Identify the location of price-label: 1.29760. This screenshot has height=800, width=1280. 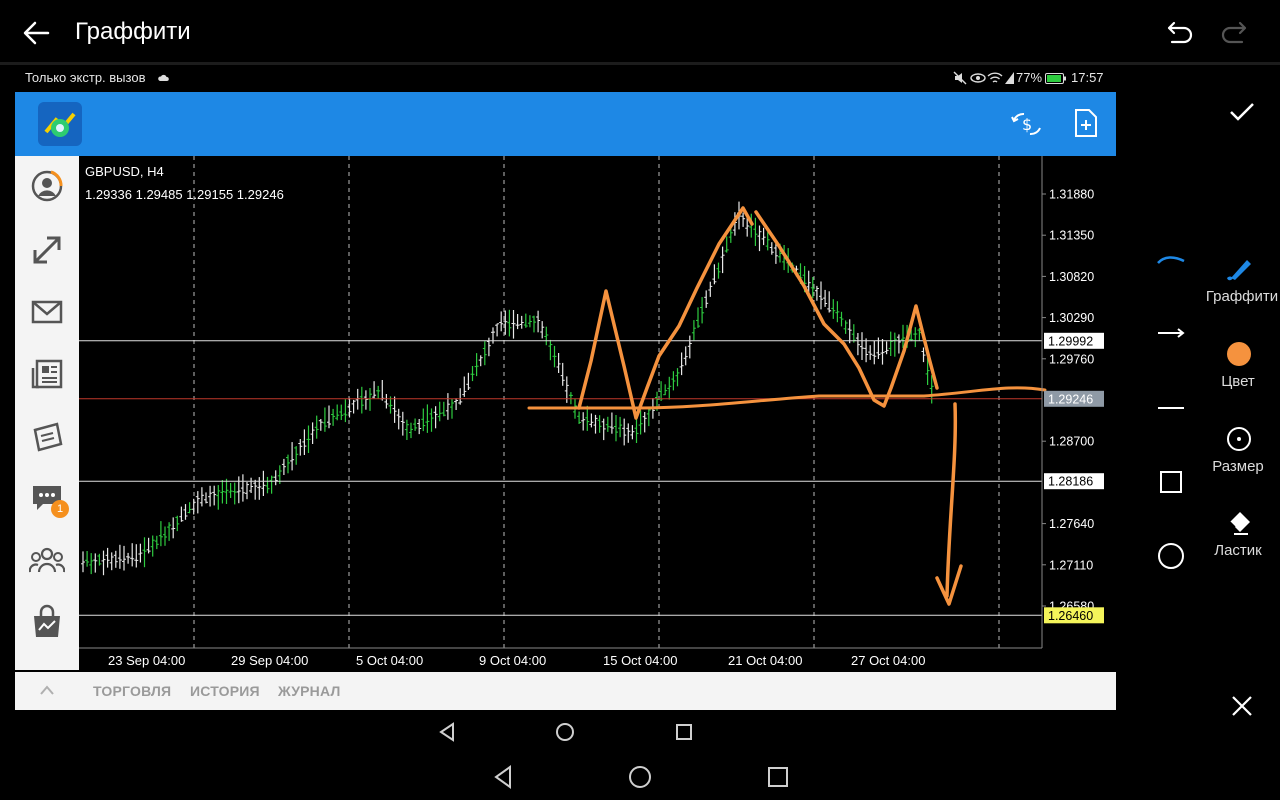
(1071, 359).